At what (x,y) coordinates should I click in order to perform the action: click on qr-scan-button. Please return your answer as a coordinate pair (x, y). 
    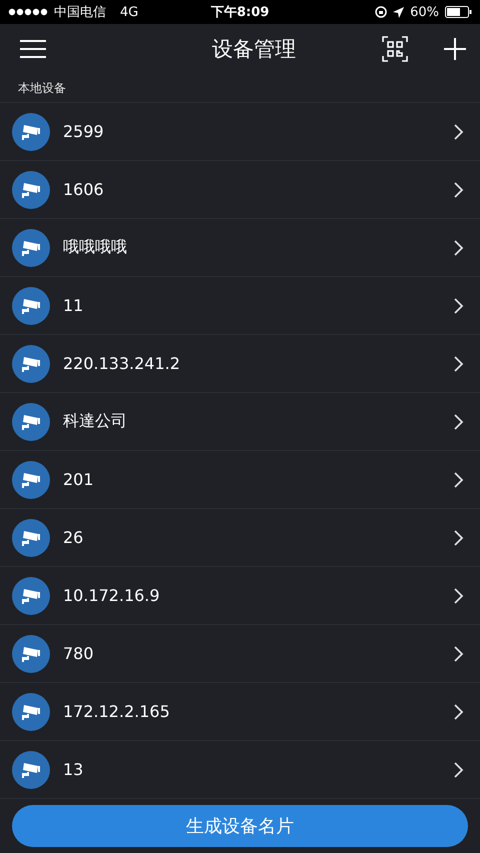
    Looking at the image, I should click on (395, 49).